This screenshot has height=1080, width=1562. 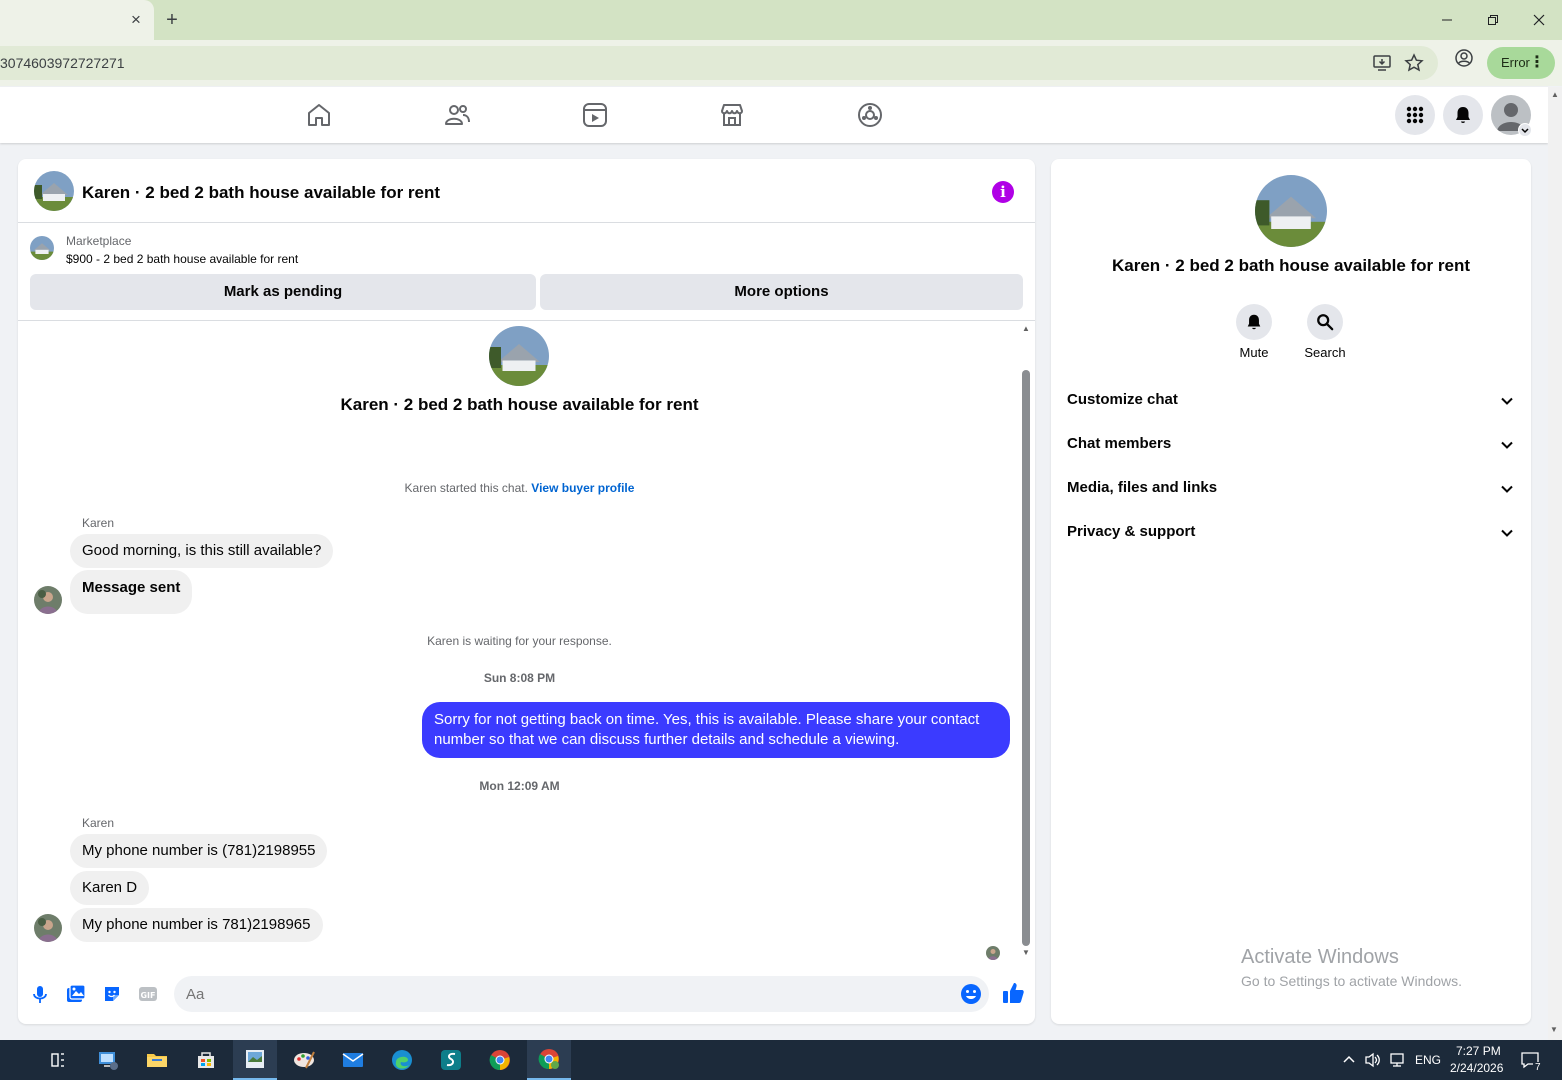 I want to click on incoming-message: My phone number is (781)2198955, so click(x=199, y=851).